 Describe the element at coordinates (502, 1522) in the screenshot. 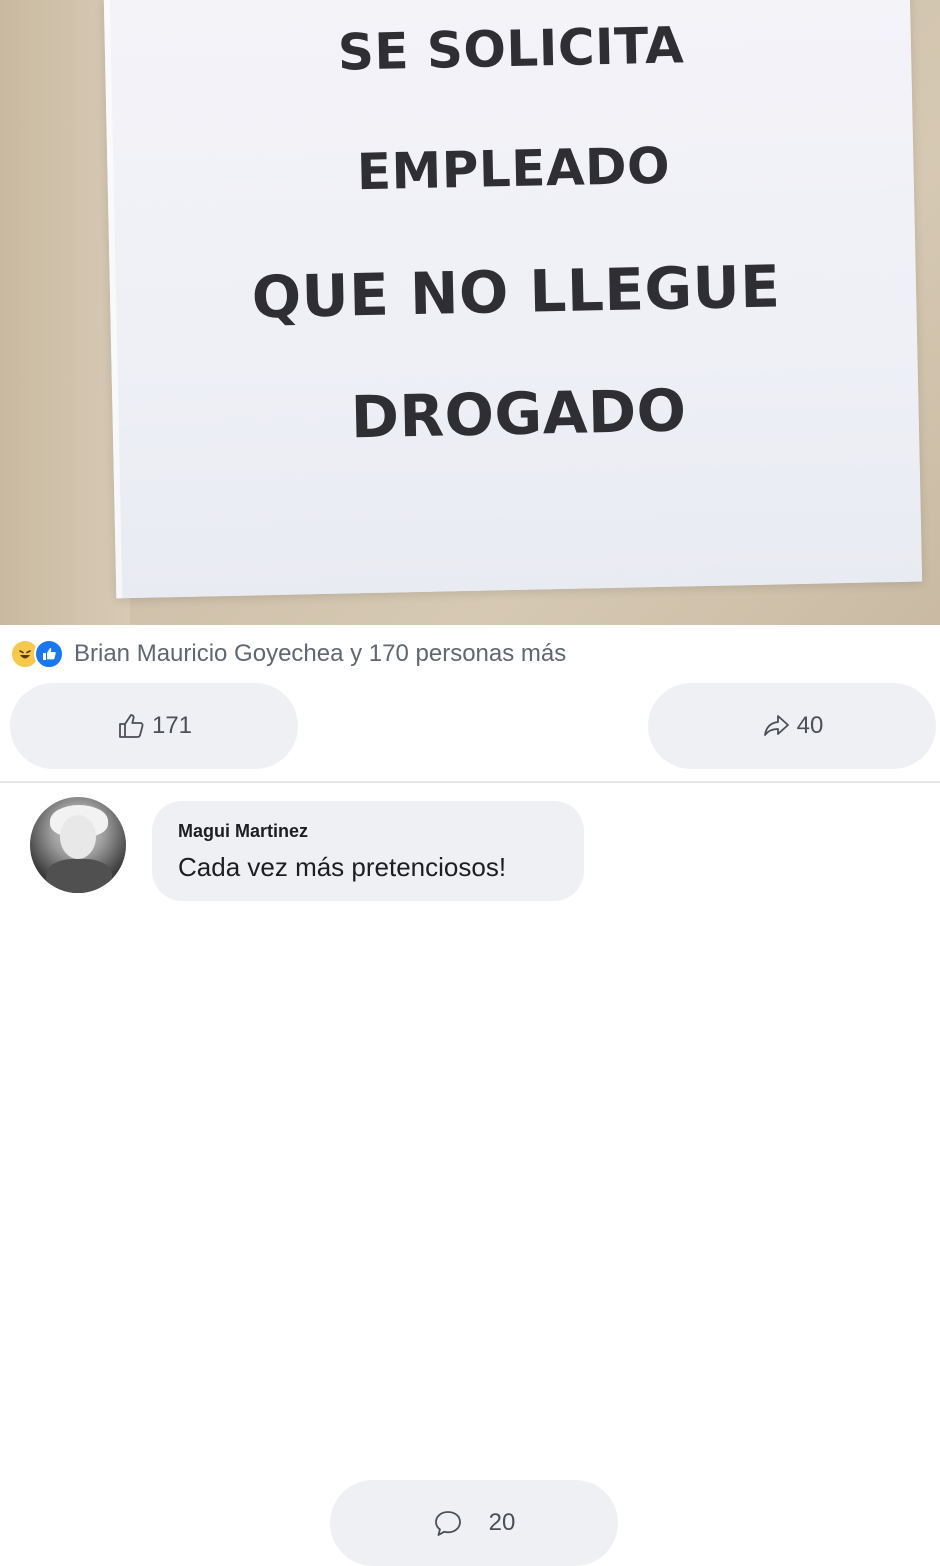

I see `comment-count: 20` at that location.